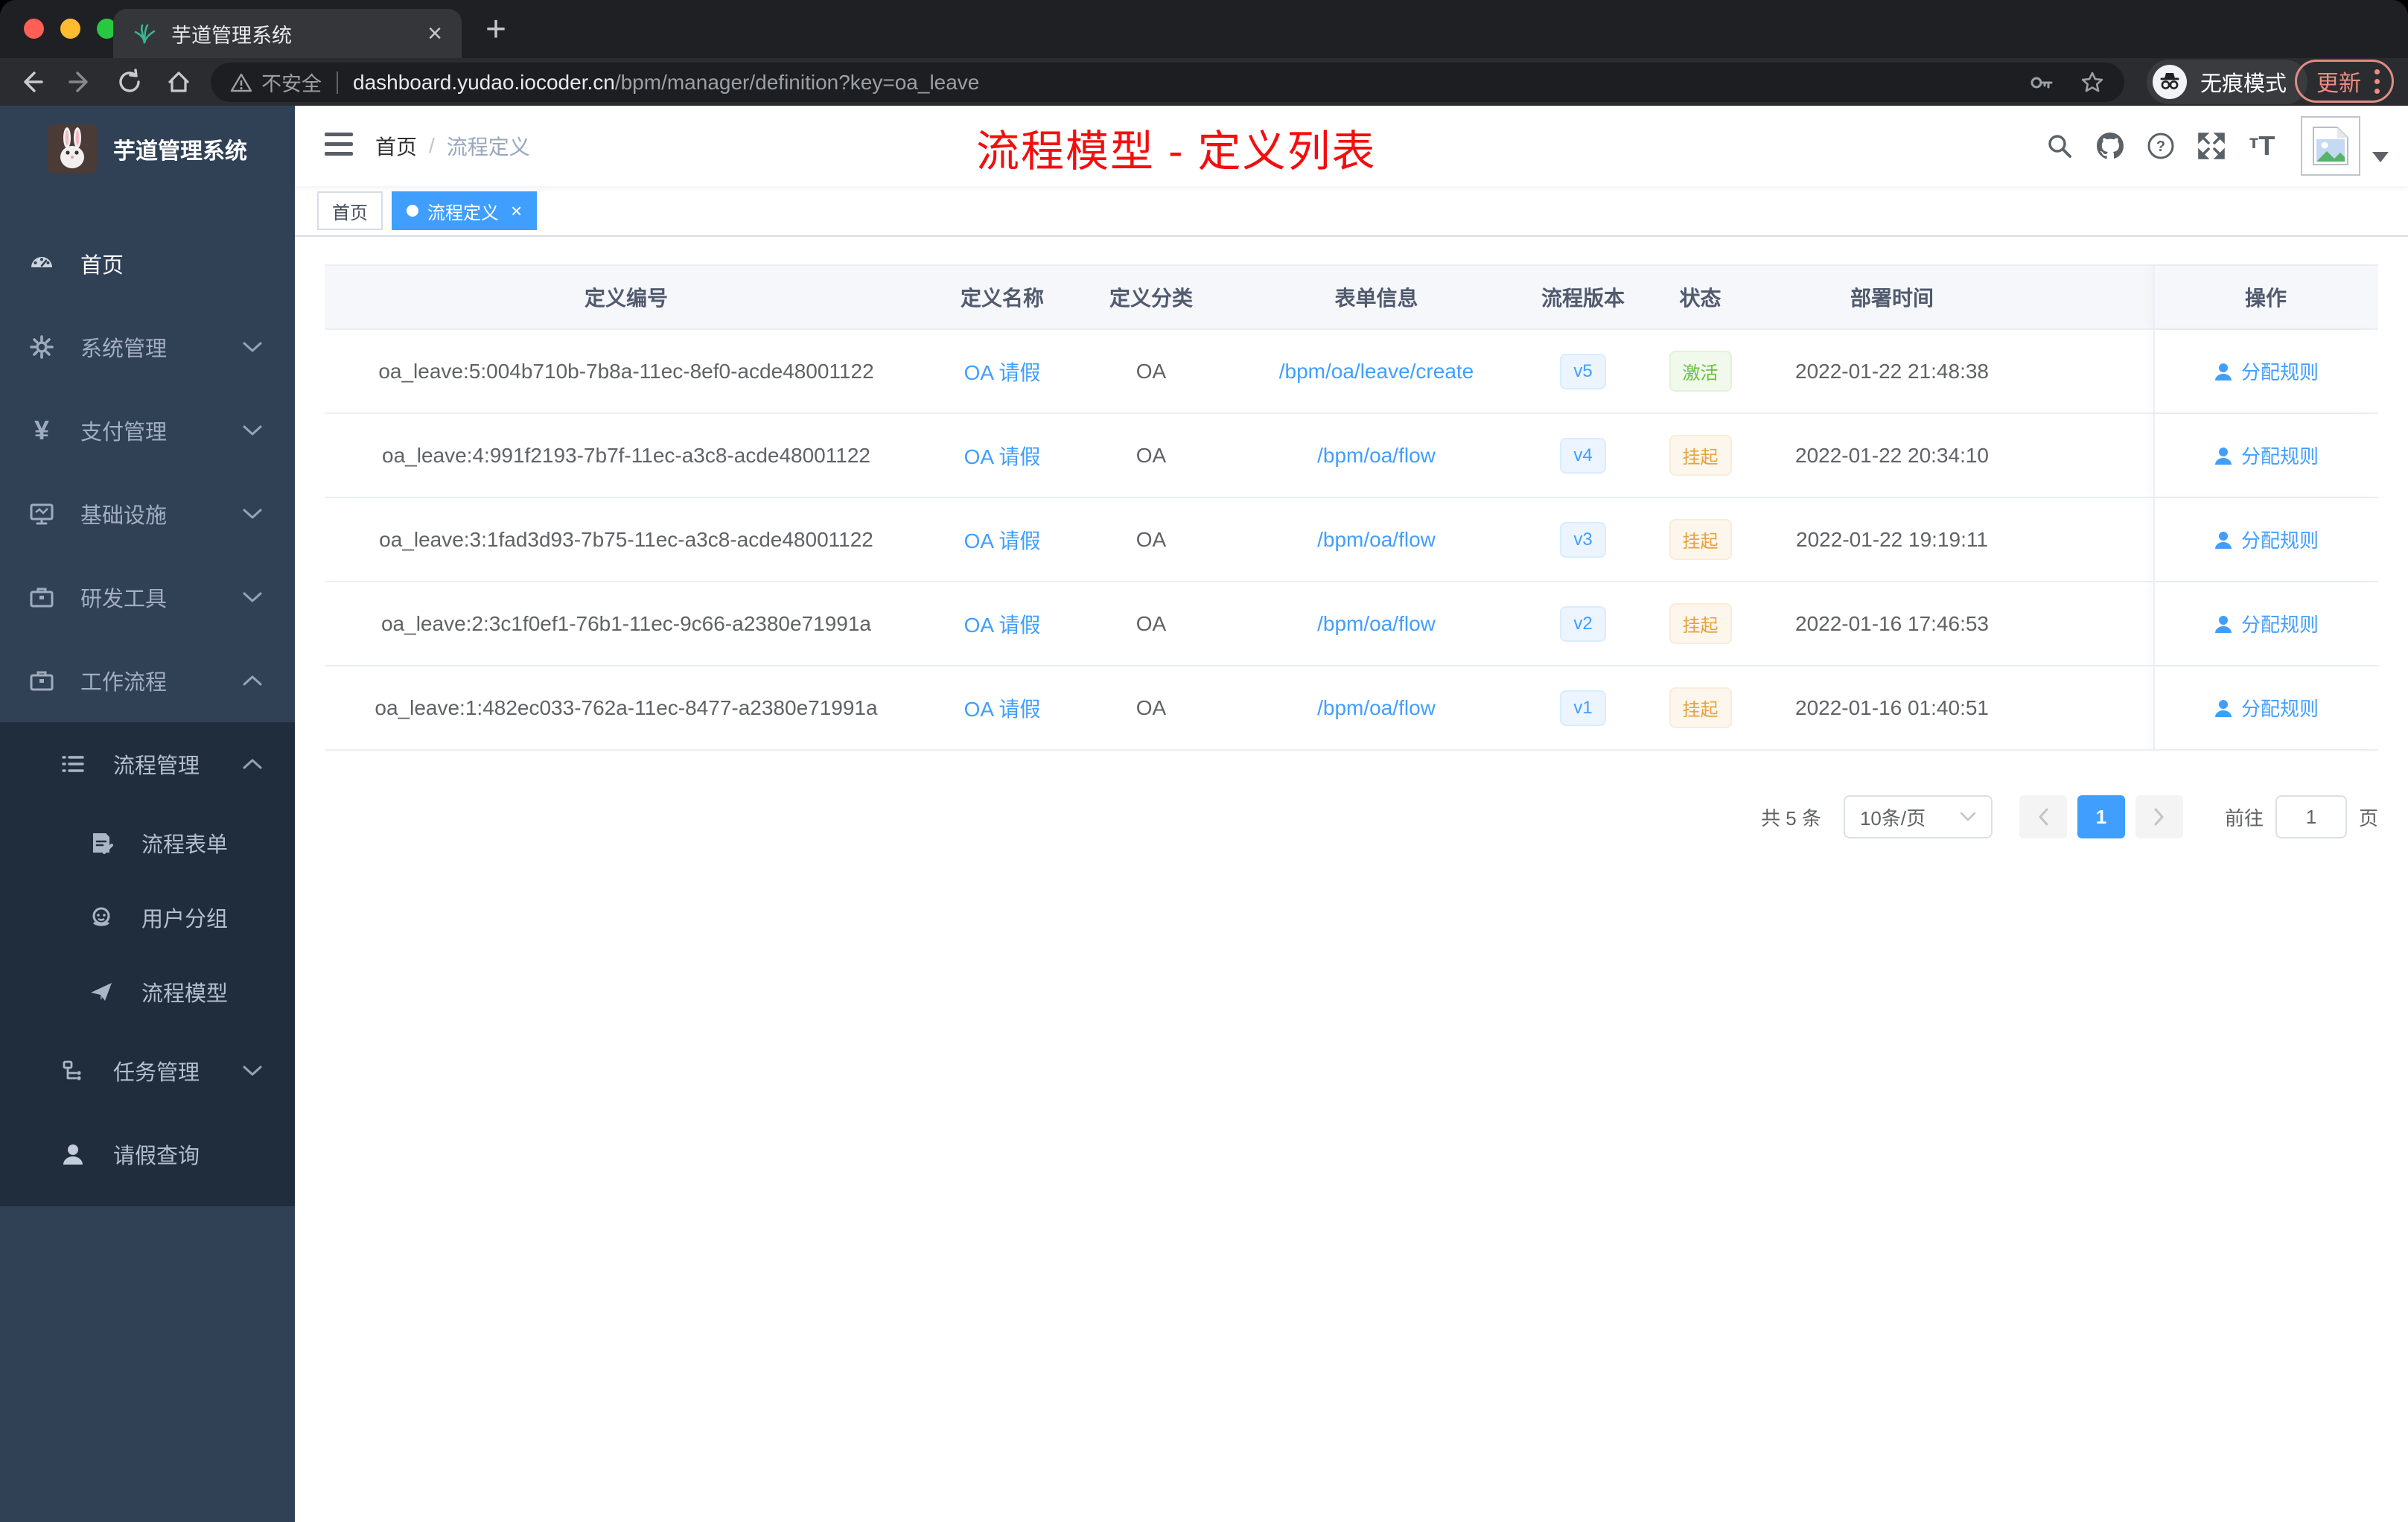 The width and height of the screenshot is (2408, 1522). I want to click on sidebar-item-label: 请假查询, so click(156, 1156).